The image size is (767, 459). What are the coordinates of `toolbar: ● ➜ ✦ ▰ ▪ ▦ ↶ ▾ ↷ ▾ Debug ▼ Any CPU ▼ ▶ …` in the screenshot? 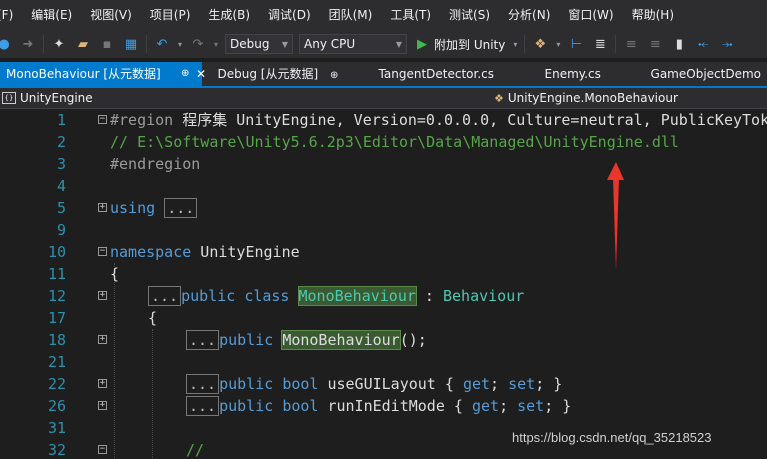 It's located at (383, 44).